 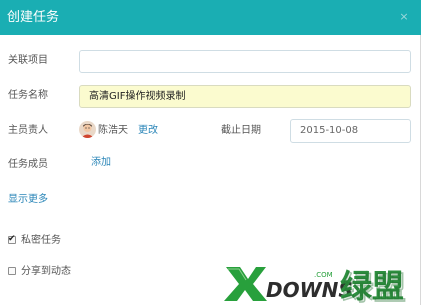 What do you see at coordinates (28, 200) in the screenshot?
I see `show-more-link: 显示更多` at bounding box center [28, 200].